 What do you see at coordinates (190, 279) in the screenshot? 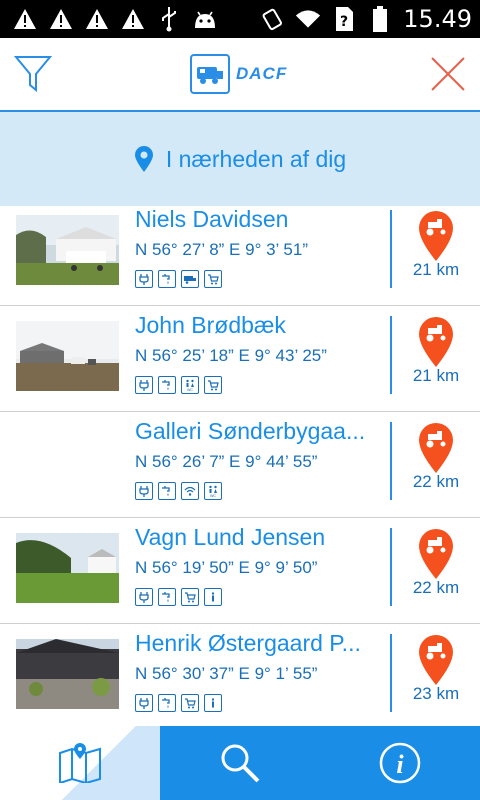
I see `caravan-icon` at bounding box center [190, 279].